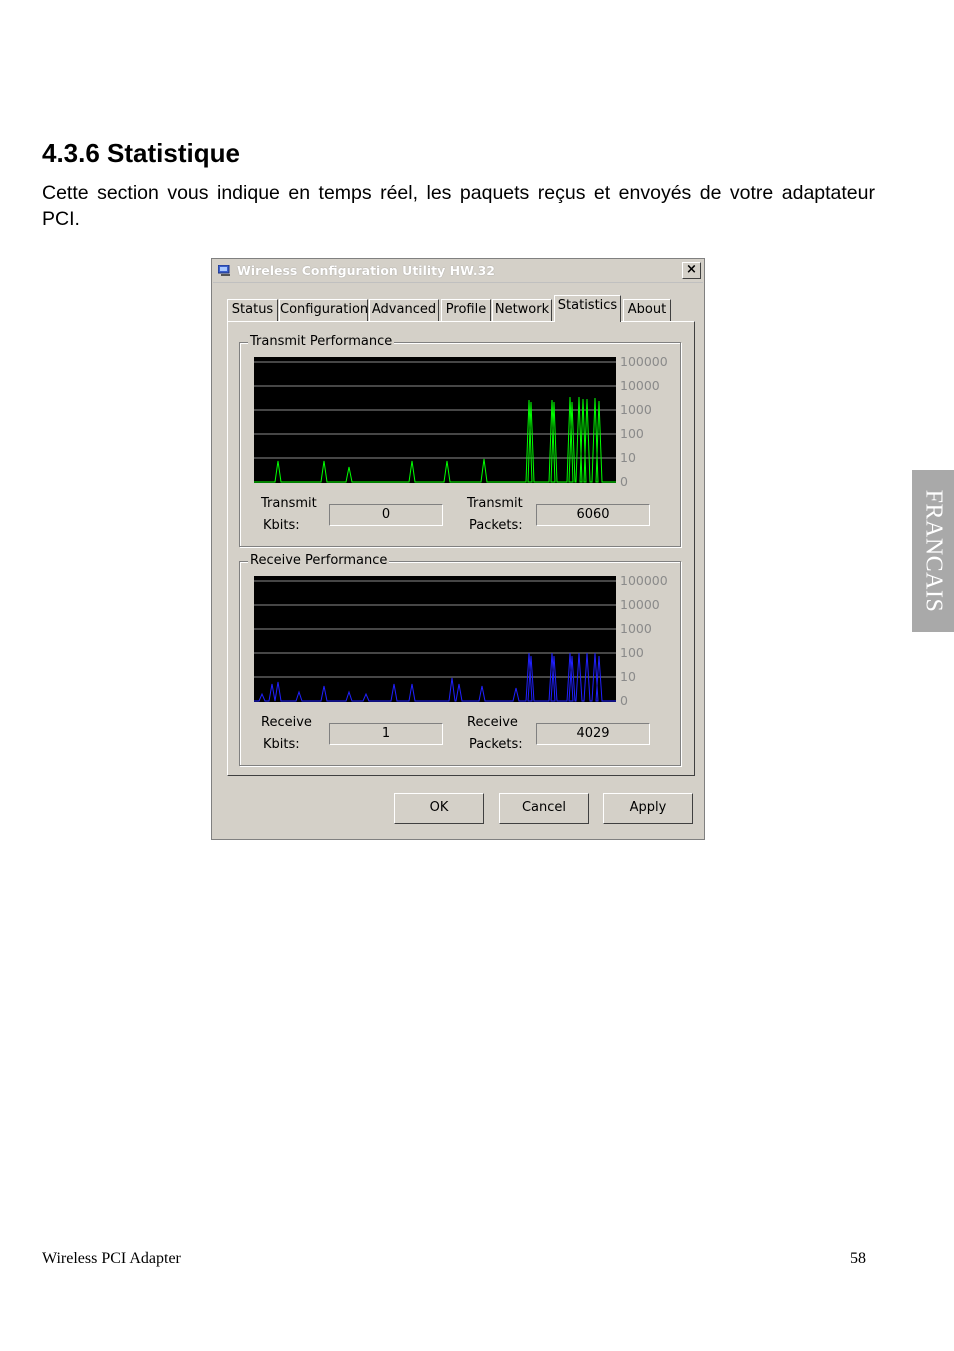 The height and width of the screenshot is (1351, 954). What do you see at coordinates (624, 700) in the screenshot?
I see `receive-scale-0: 0` at bounding box center [624, 700].